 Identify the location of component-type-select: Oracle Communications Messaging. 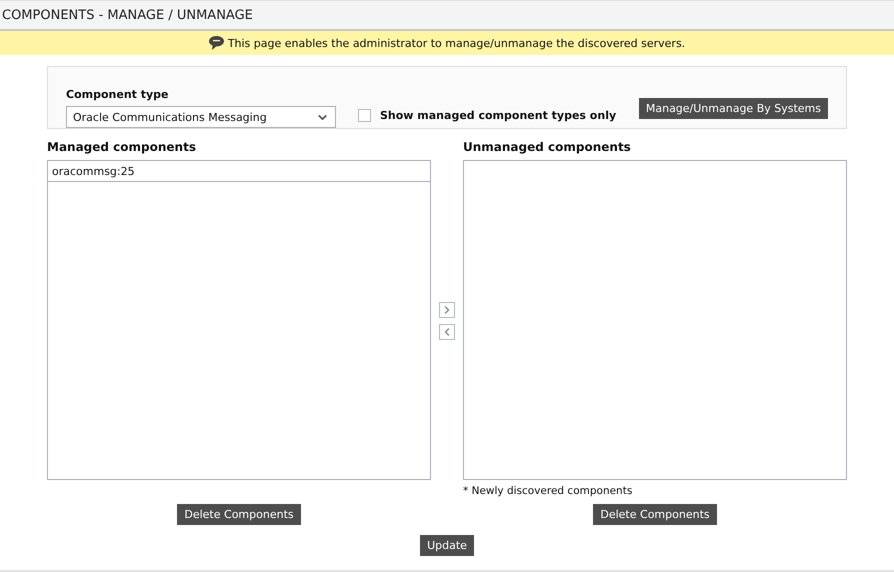
(201, 117).